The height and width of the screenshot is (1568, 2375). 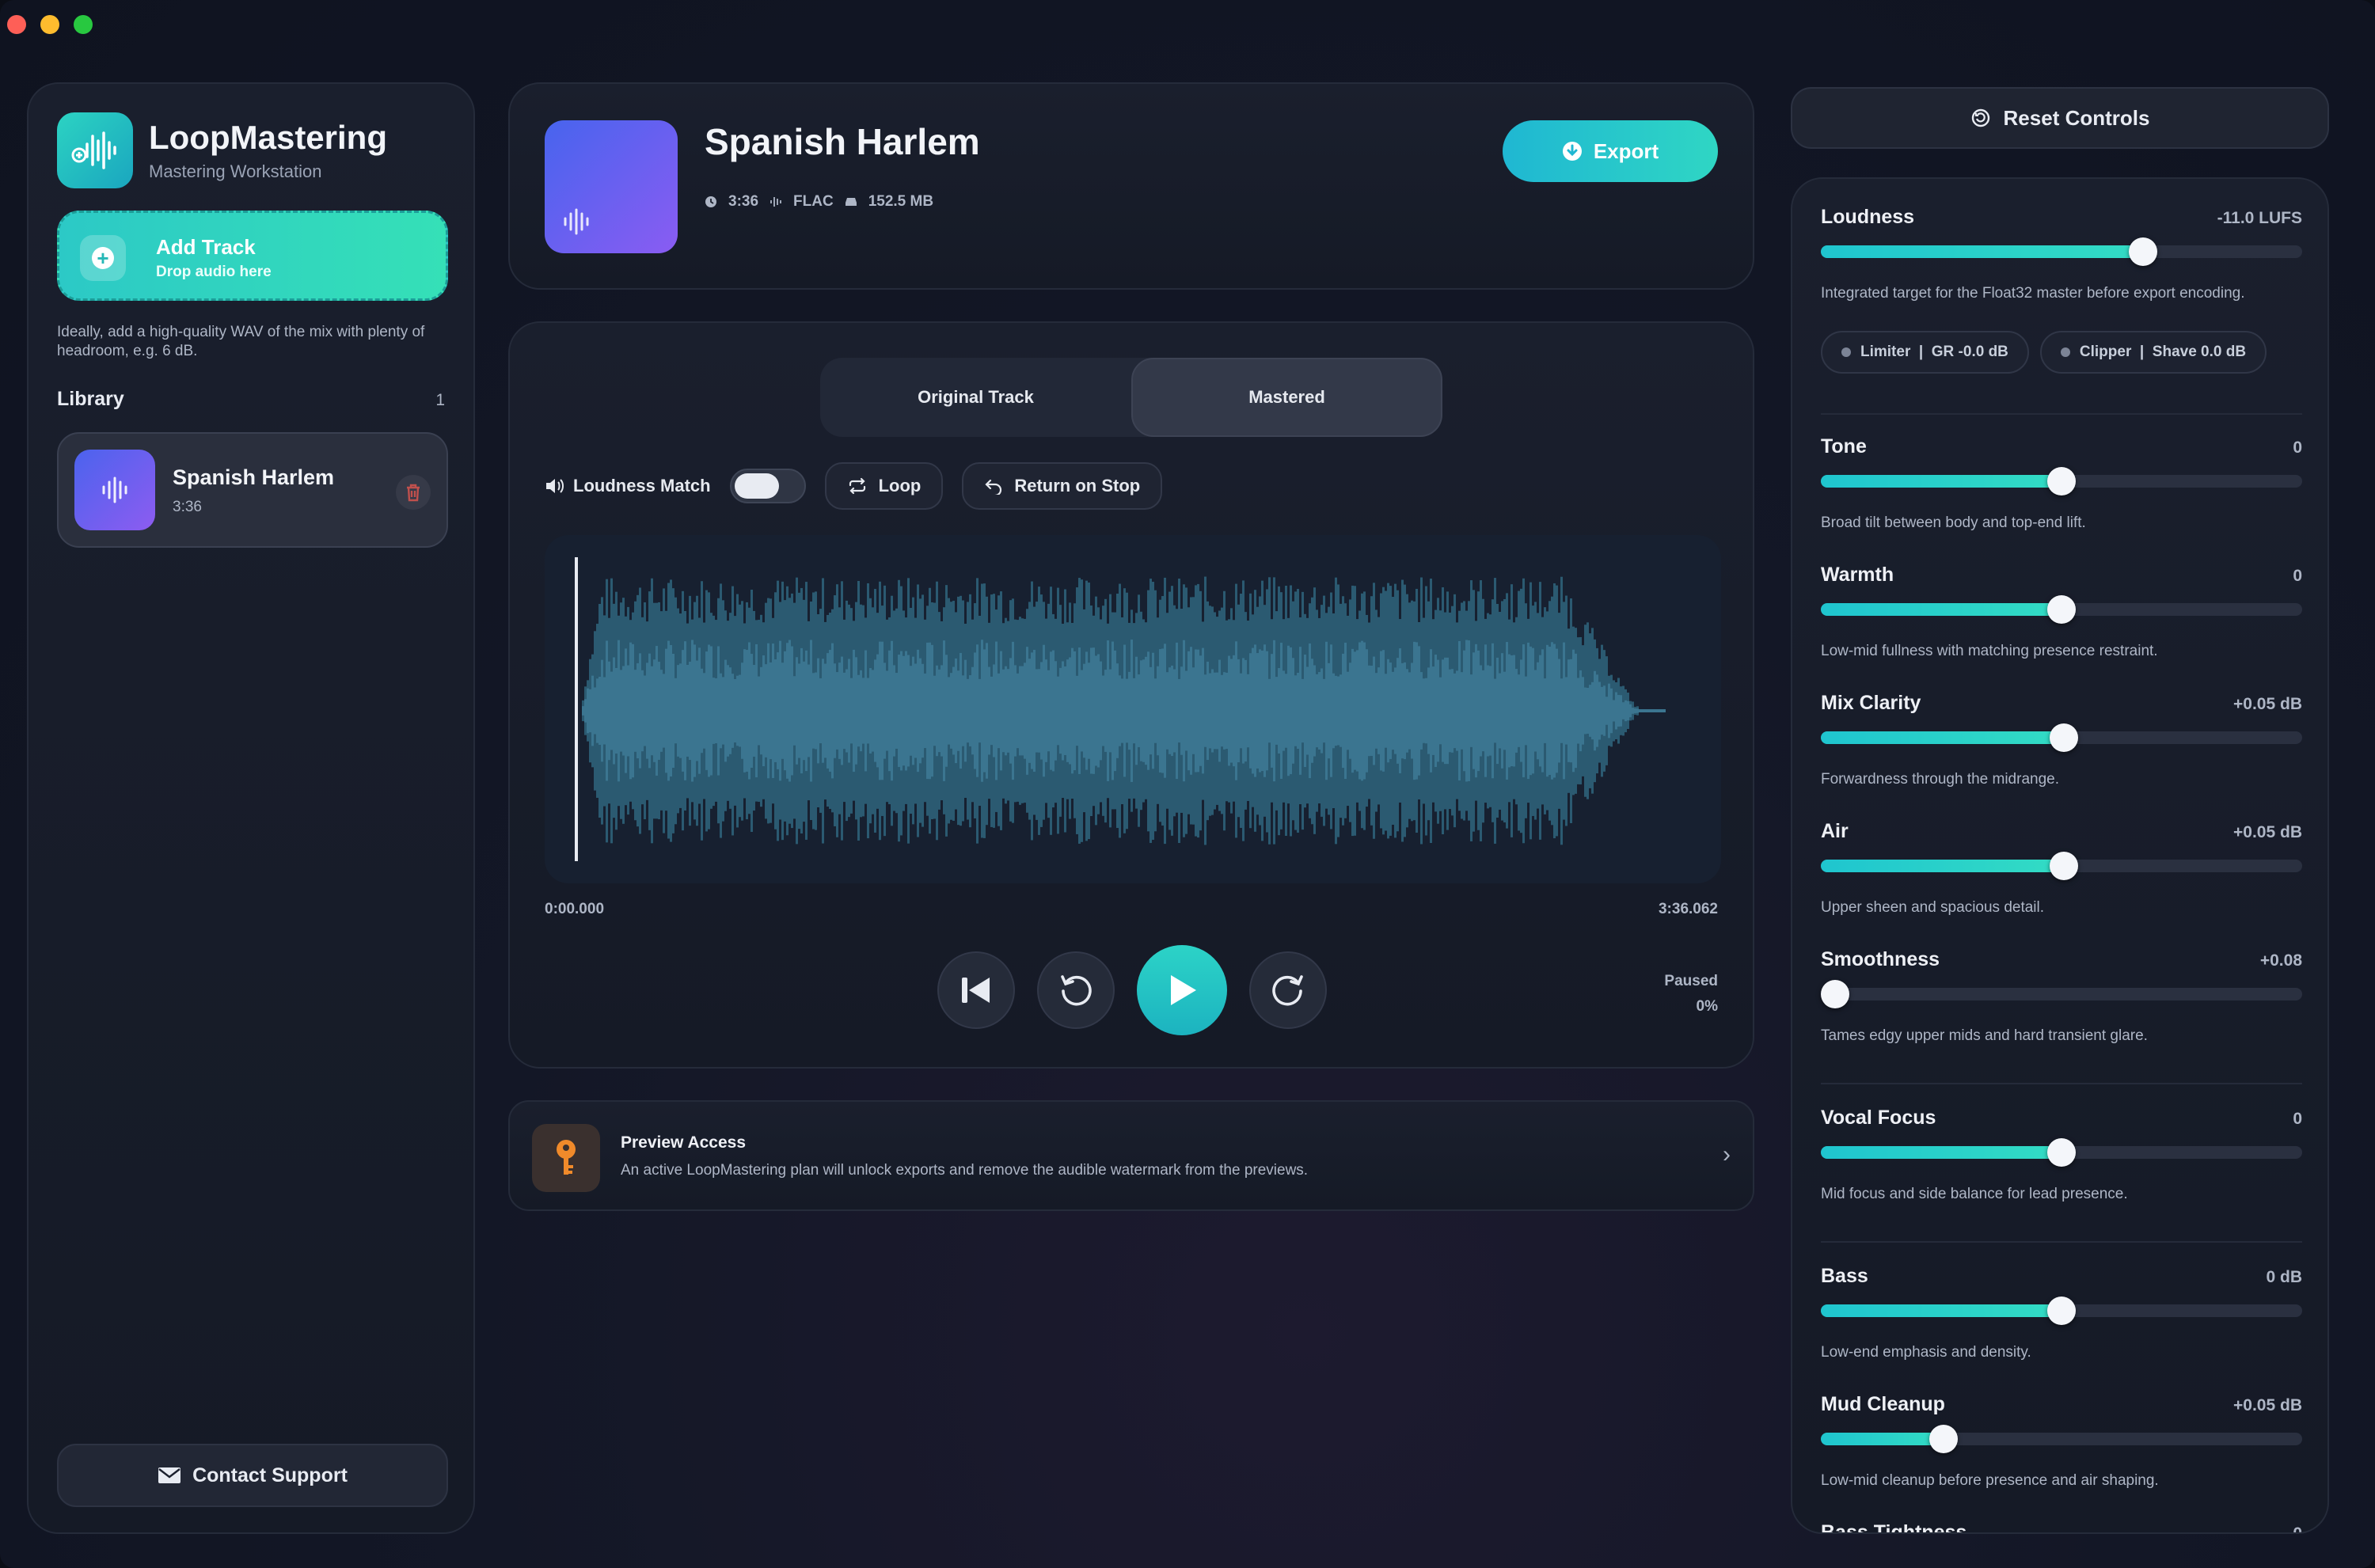 I want to click on app-subtitle: Mastering Workstation, so click(x=235, y=171).